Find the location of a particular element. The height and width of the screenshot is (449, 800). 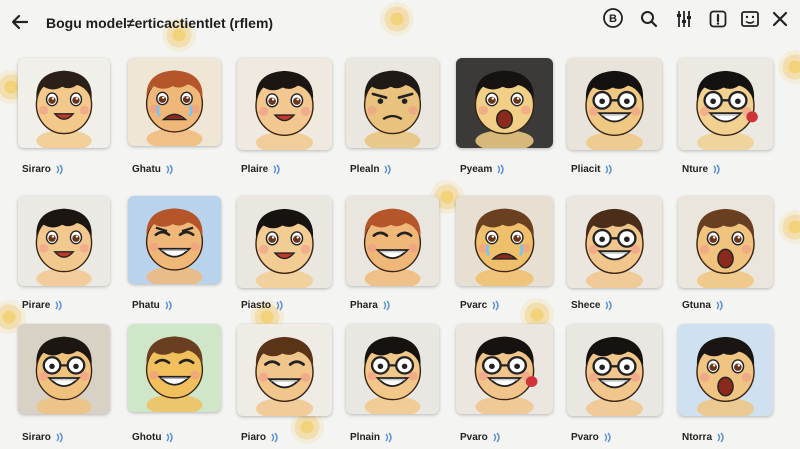

svg-text: B is located at coordinates (613, 19).